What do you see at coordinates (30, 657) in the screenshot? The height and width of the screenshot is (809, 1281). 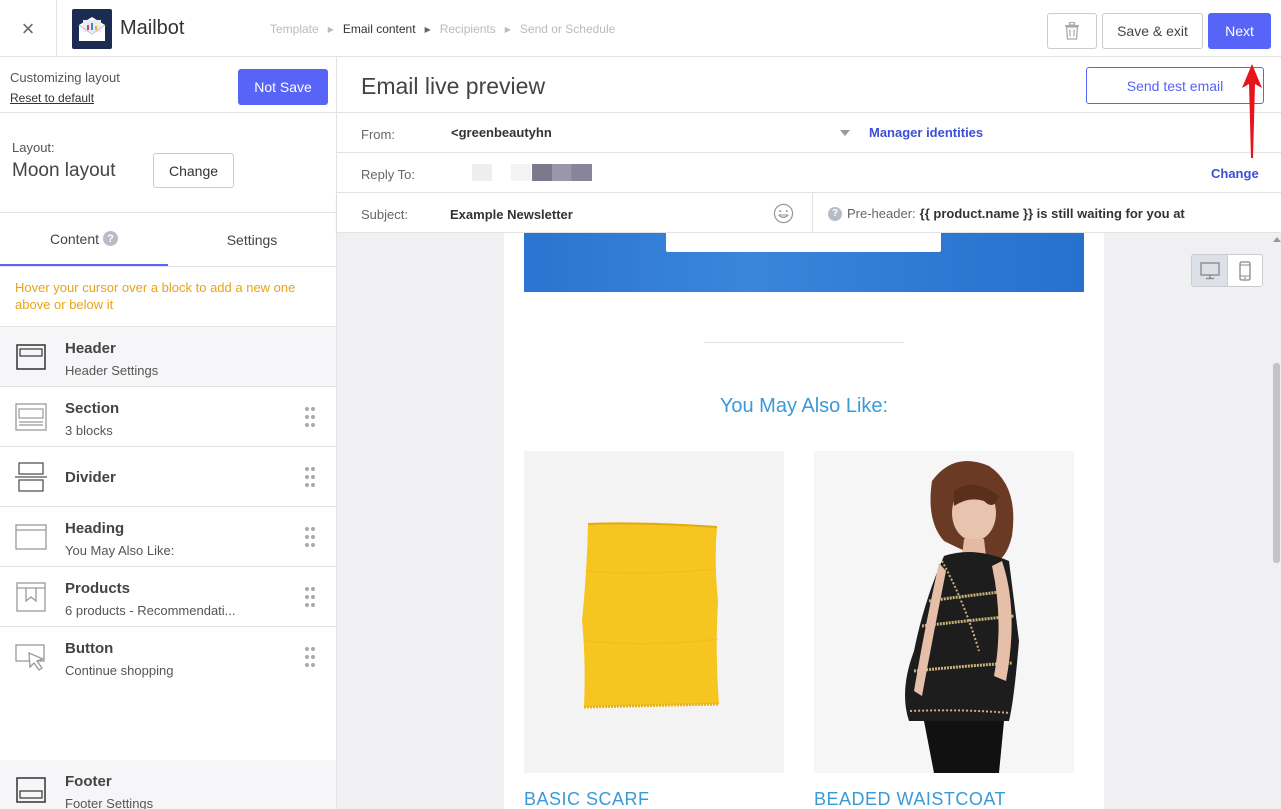 I see `button-block-icon` at bounding box center [30, 657].